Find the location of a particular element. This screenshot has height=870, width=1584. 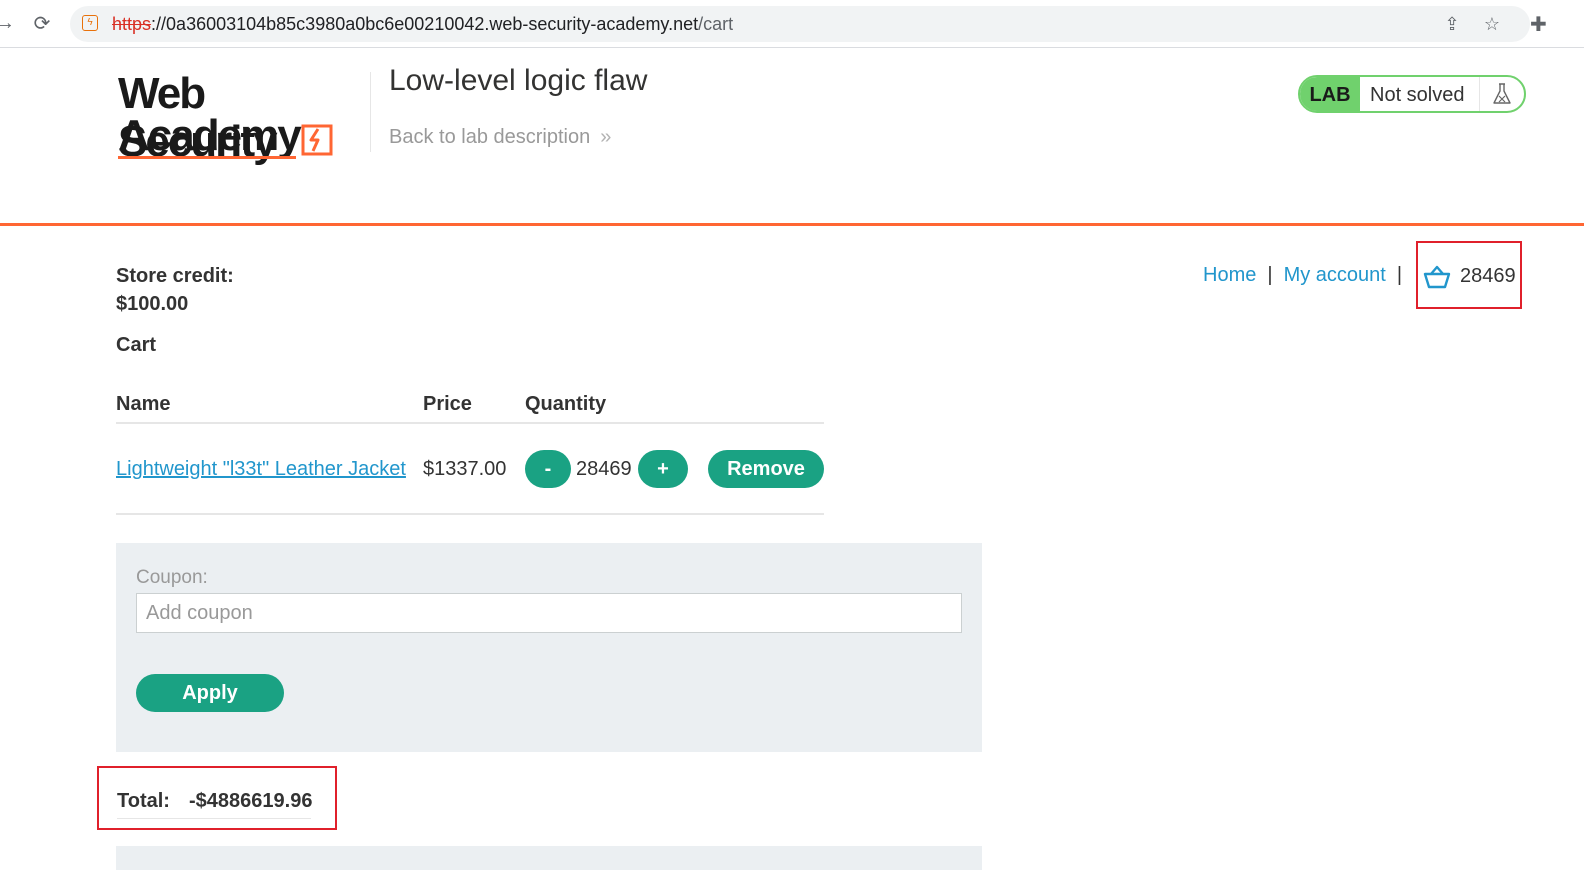

total-label: Total: is located at coordinates (143, 801).